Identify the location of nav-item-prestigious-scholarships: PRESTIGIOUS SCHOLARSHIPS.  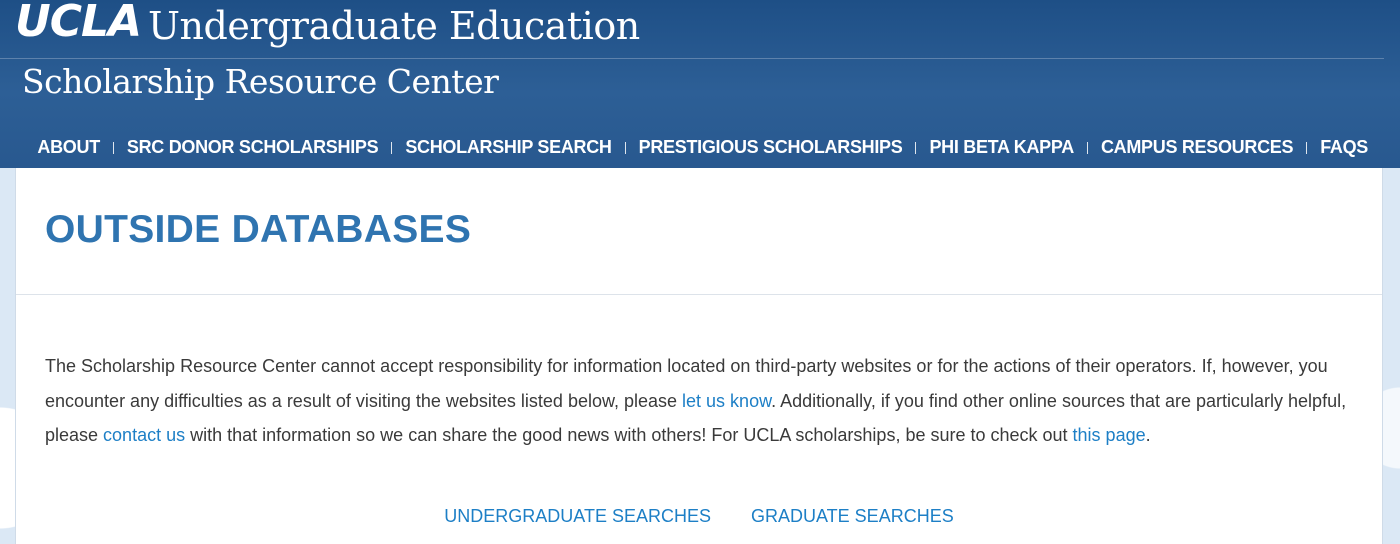
(771, 147).